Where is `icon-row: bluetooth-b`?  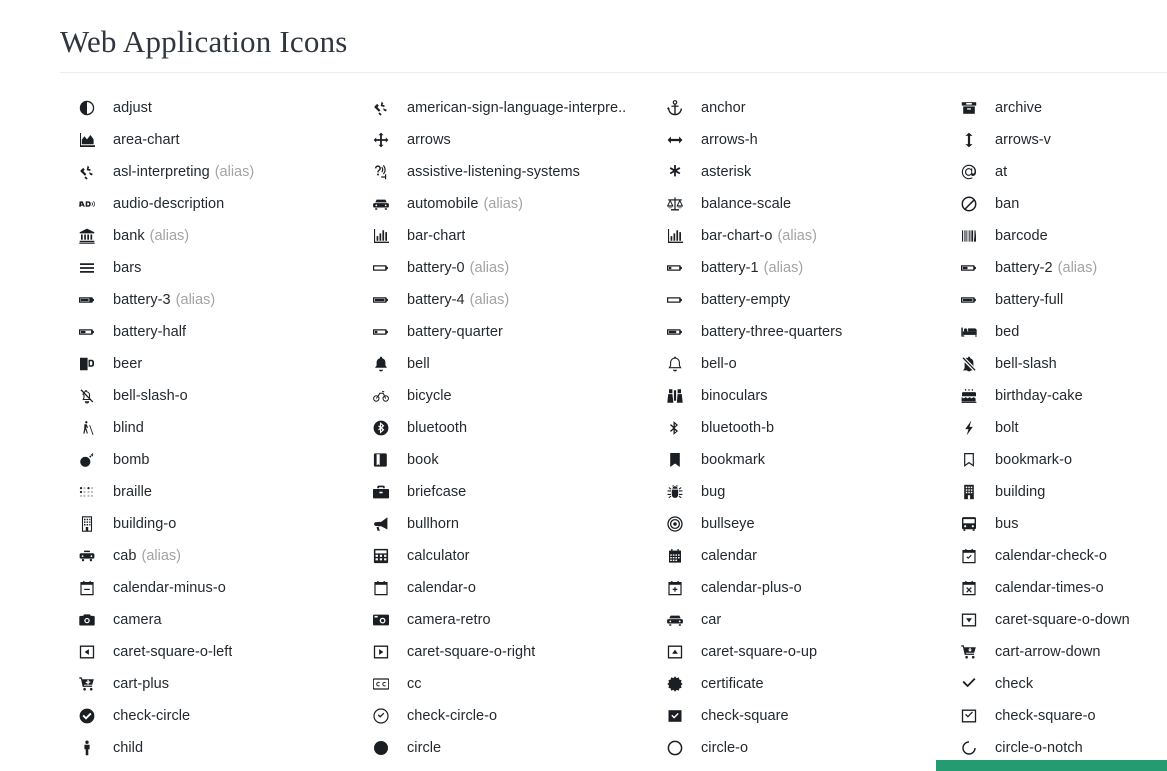
icon-row: bluetooth-b is located at coordinates (795, 428).